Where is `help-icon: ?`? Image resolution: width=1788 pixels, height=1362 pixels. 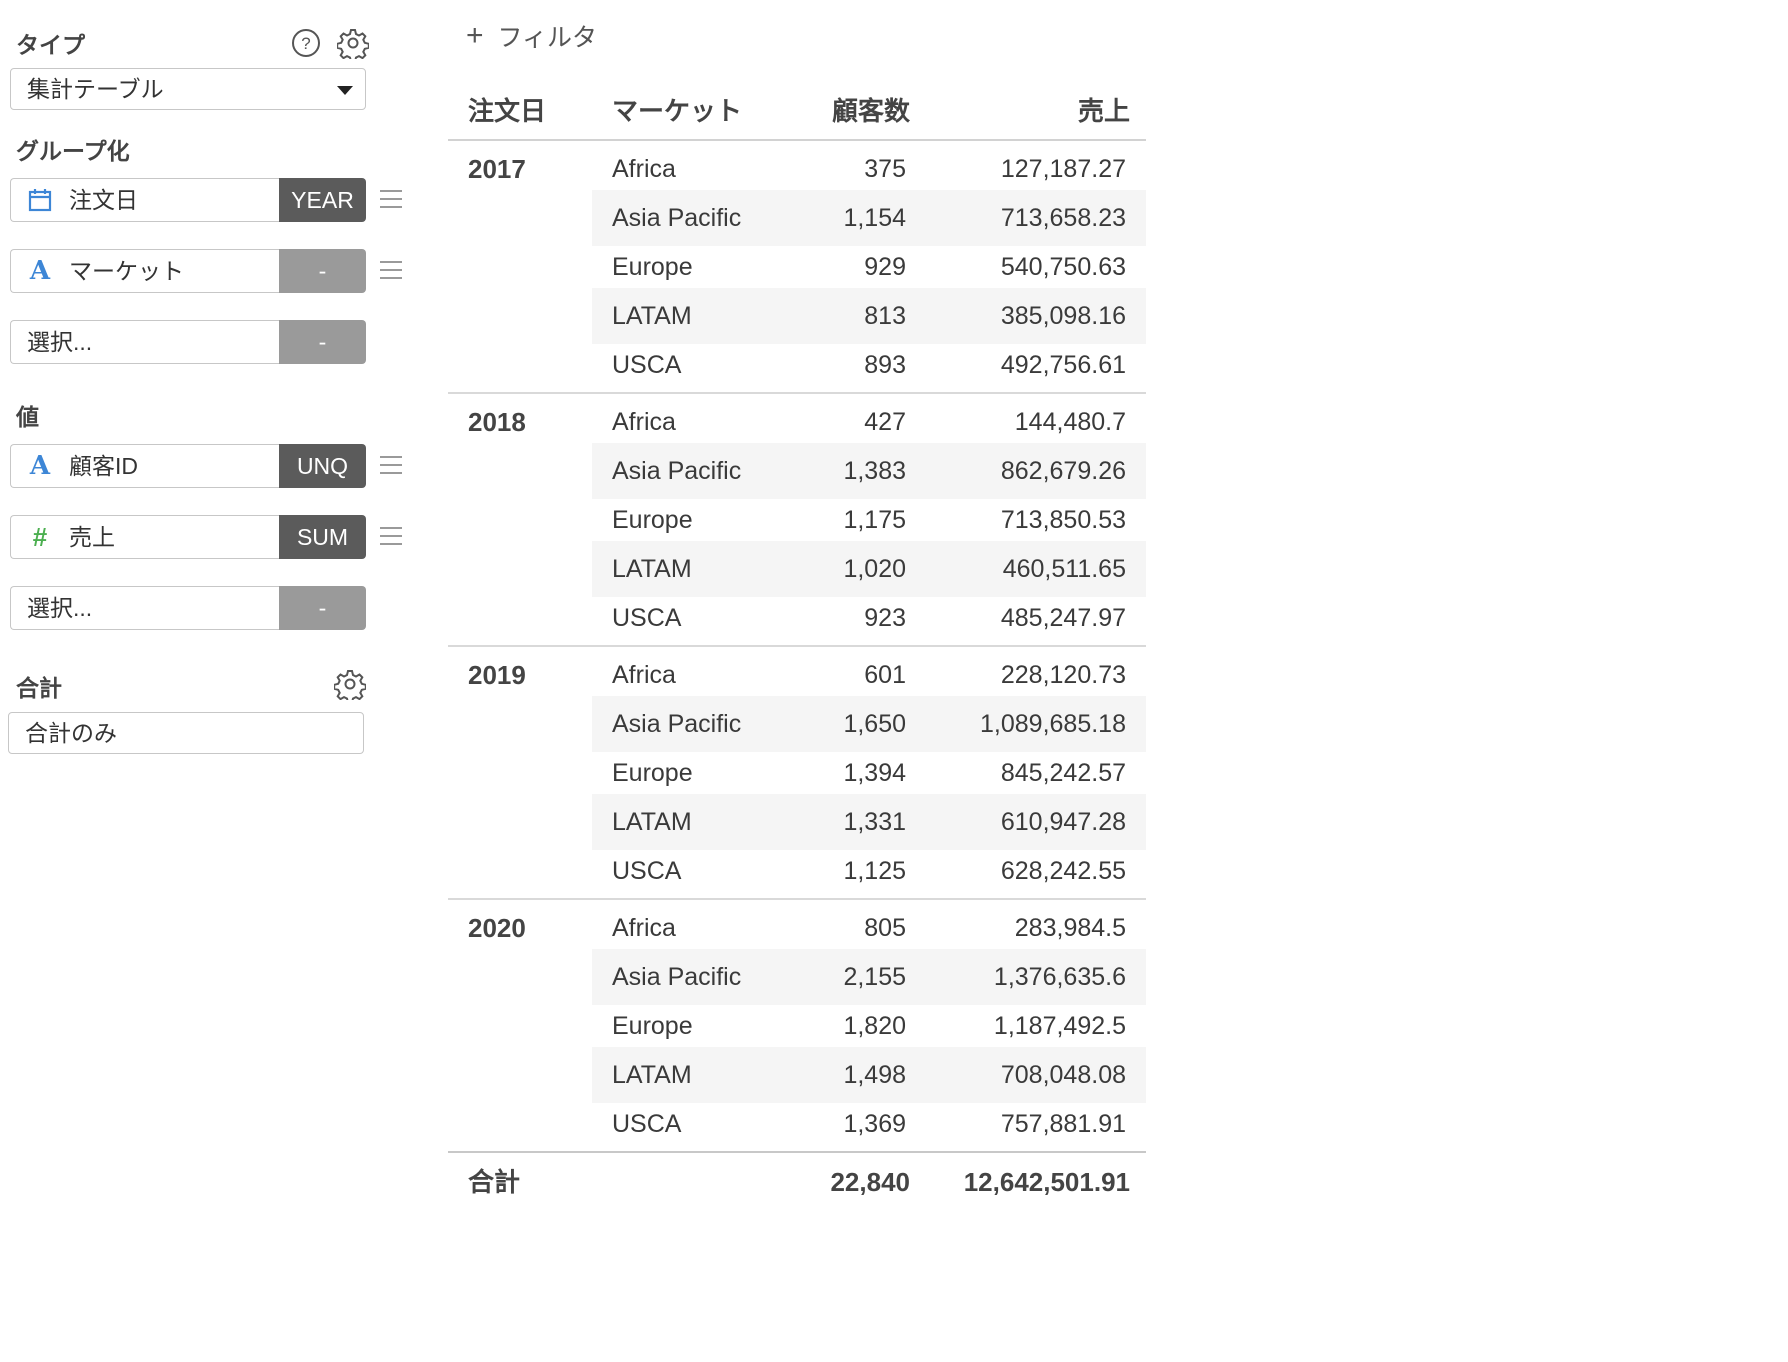
help-icon: ? is located at coordinates (306, 43).